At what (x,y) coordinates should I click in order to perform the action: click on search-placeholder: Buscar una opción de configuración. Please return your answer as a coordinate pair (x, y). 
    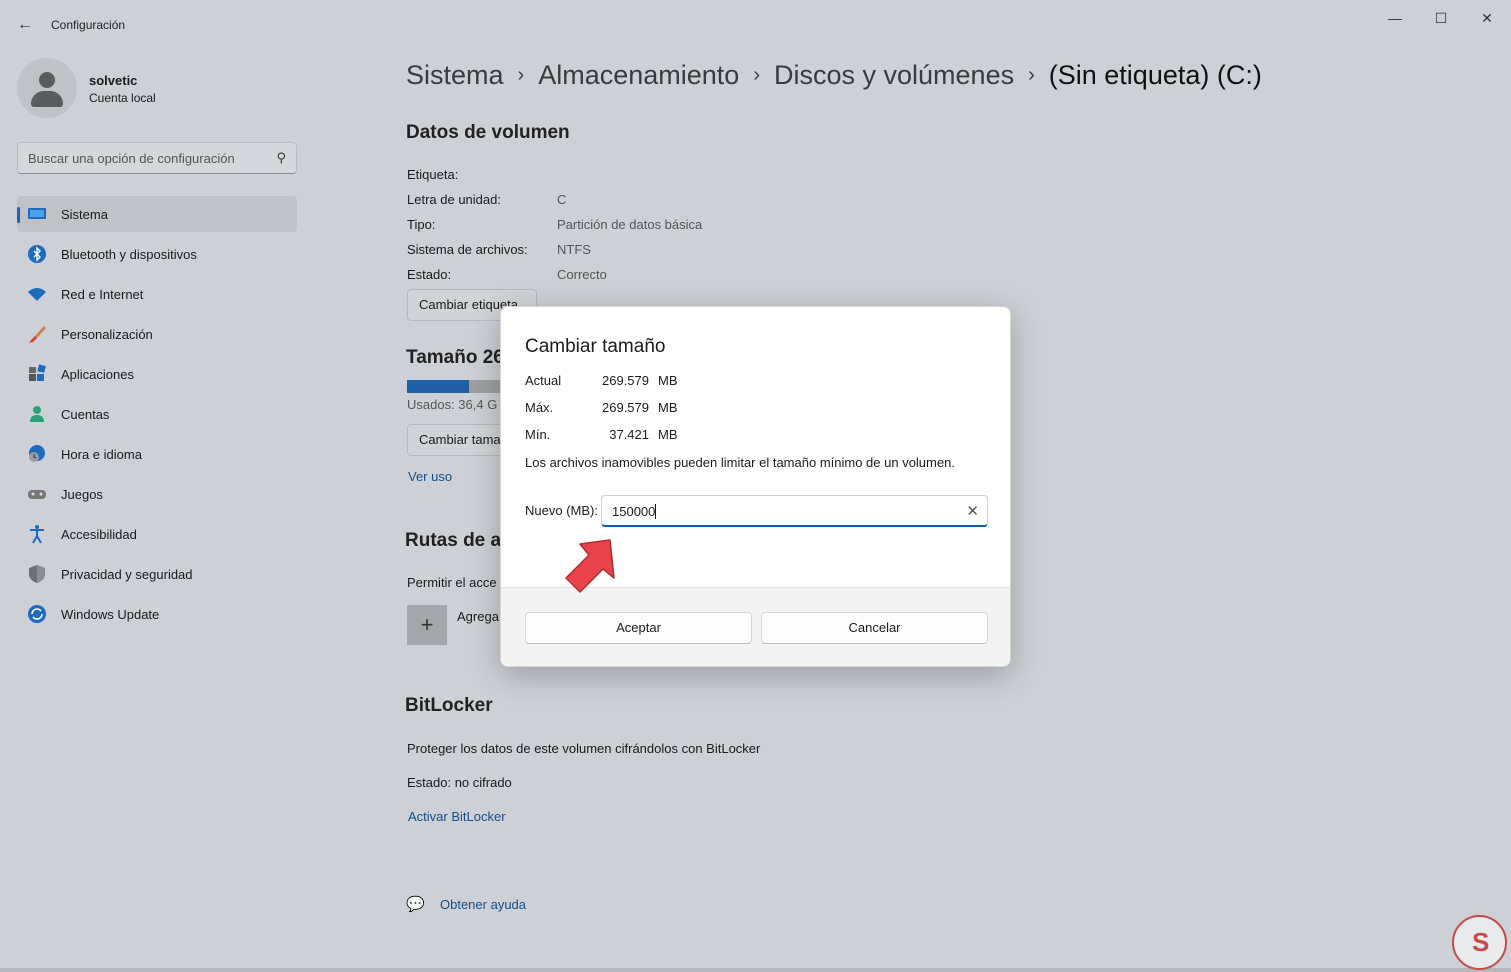
    Looking at the image, I should click on (131, 158).